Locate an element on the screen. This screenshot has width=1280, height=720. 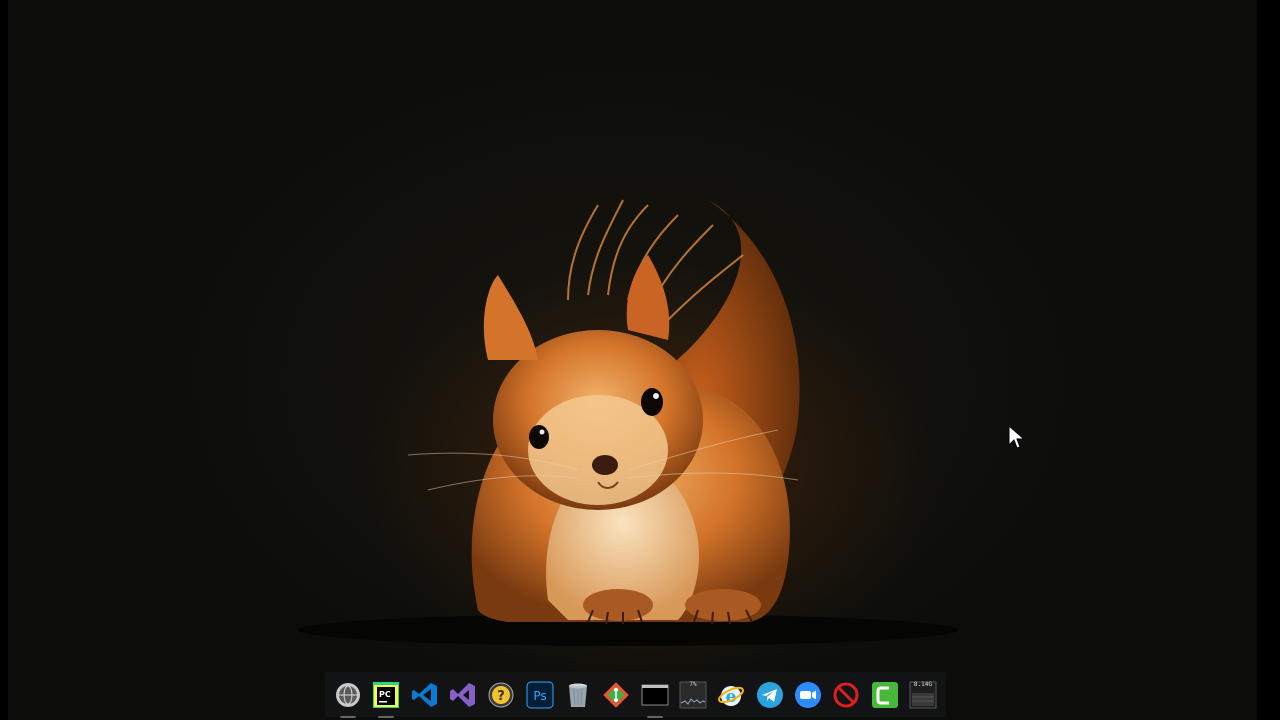
dock-item-terminal is located at coordinates (655, 699).